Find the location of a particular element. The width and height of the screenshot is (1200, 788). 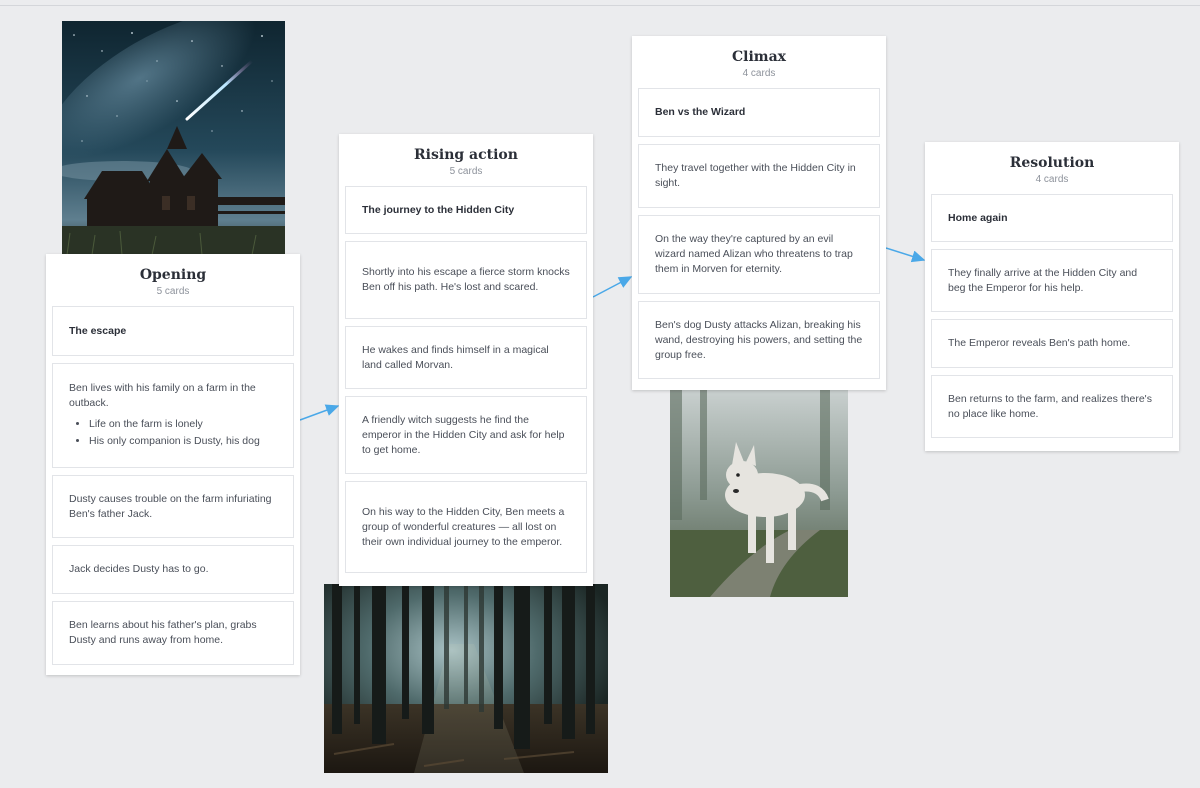

column-header: Rising action 5 cards is located at coordinates (466, 157).